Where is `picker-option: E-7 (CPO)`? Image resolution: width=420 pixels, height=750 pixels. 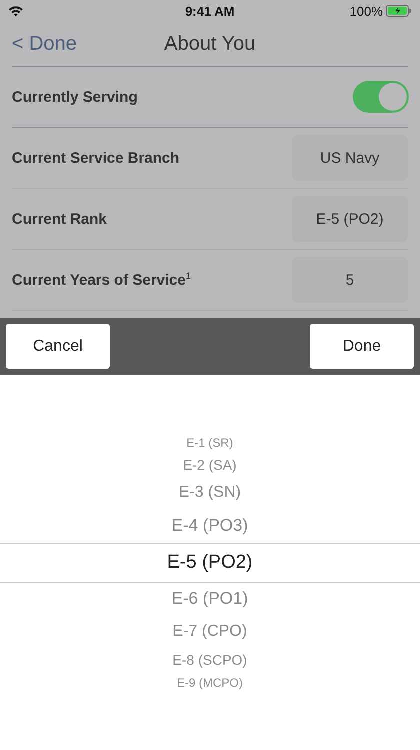
picker-option: E-7 (CPO) is located at coordinates (210, 632).